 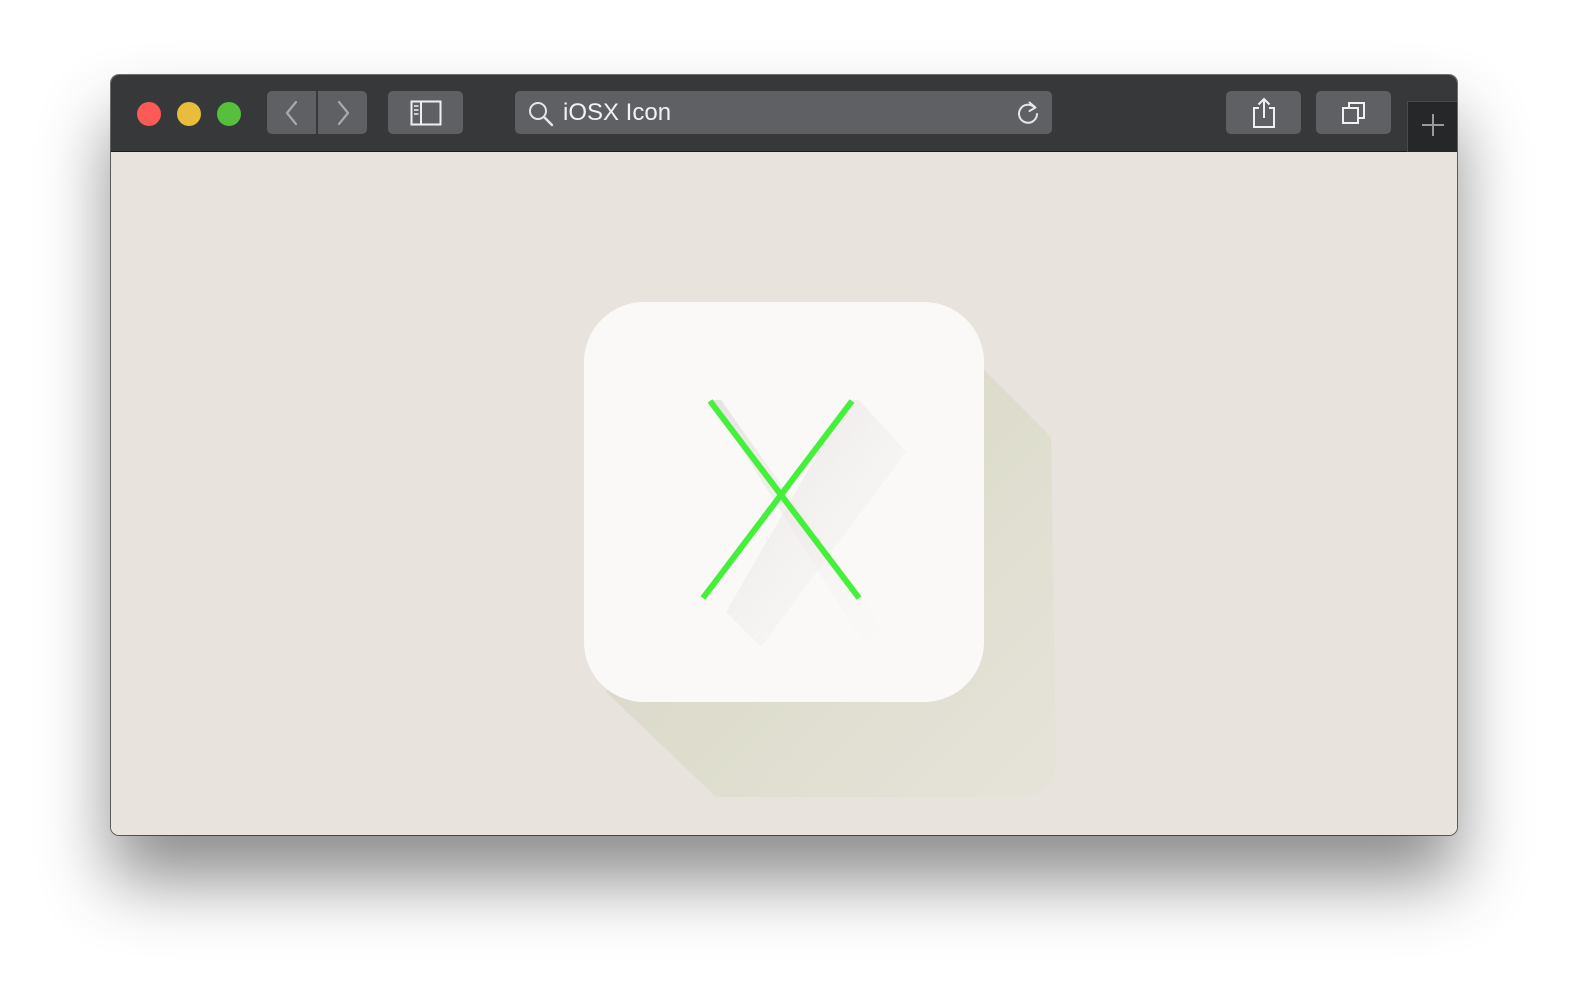 I want to click on chevron-left-icon, so click(x=292, y=113).